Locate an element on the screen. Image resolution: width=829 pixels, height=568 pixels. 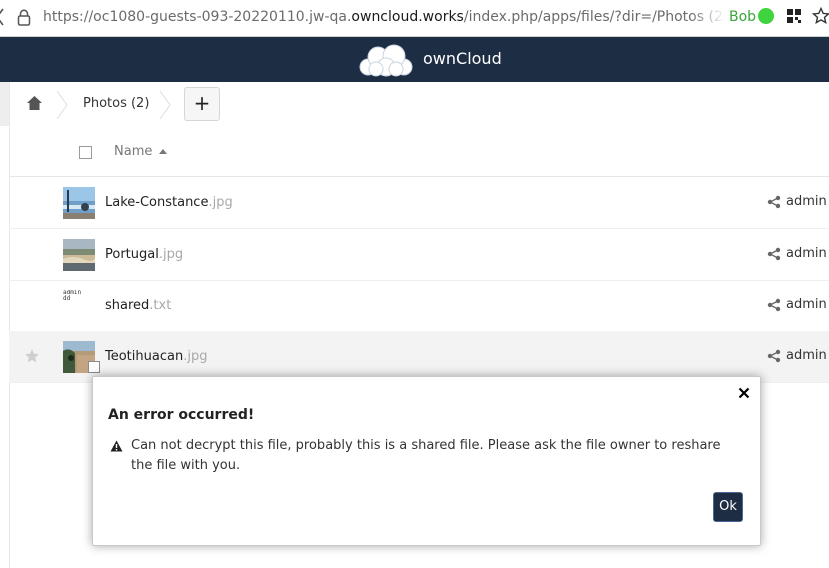
file-name: shared.txt is located at coordinates (138, 306).